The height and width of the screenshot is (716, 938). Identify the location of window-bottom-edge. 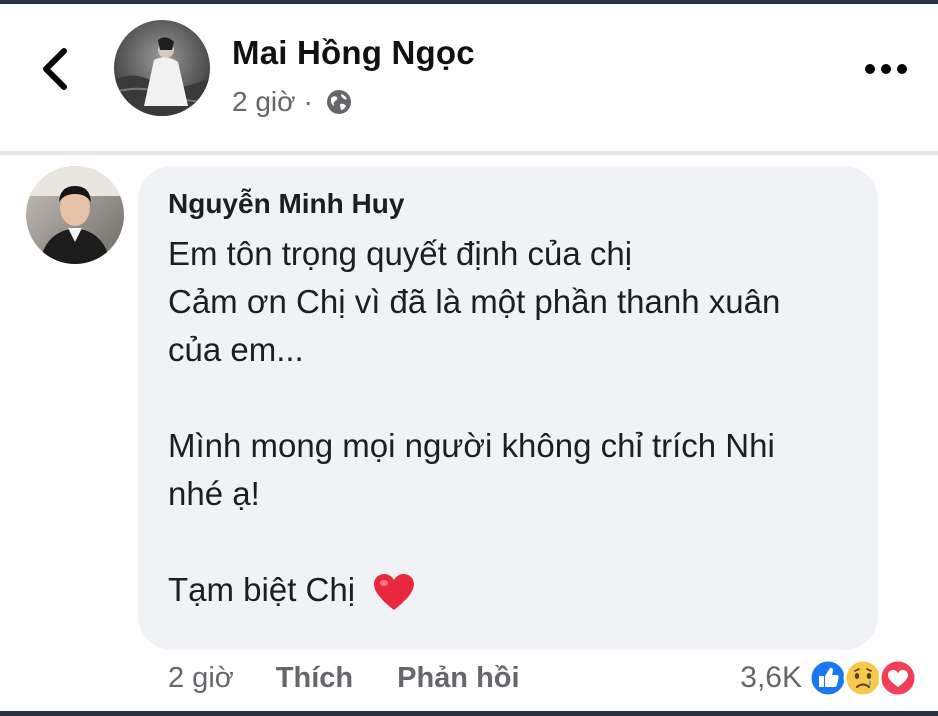
(469, 713).